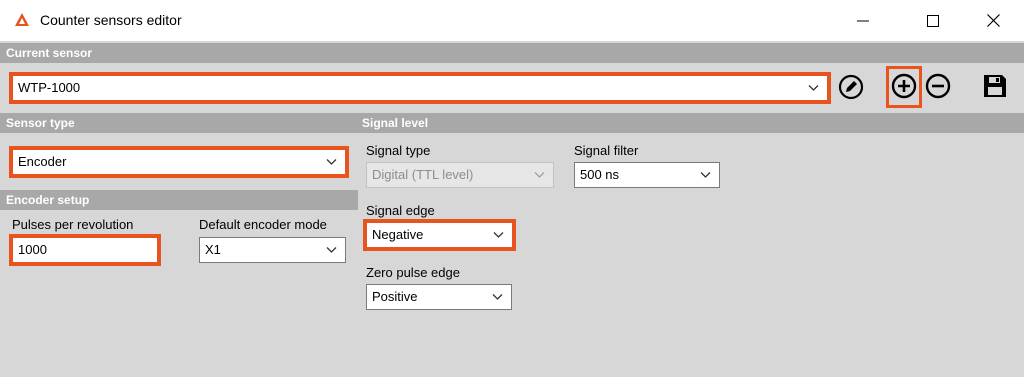  I want to click on close-button, so click(993, 20).